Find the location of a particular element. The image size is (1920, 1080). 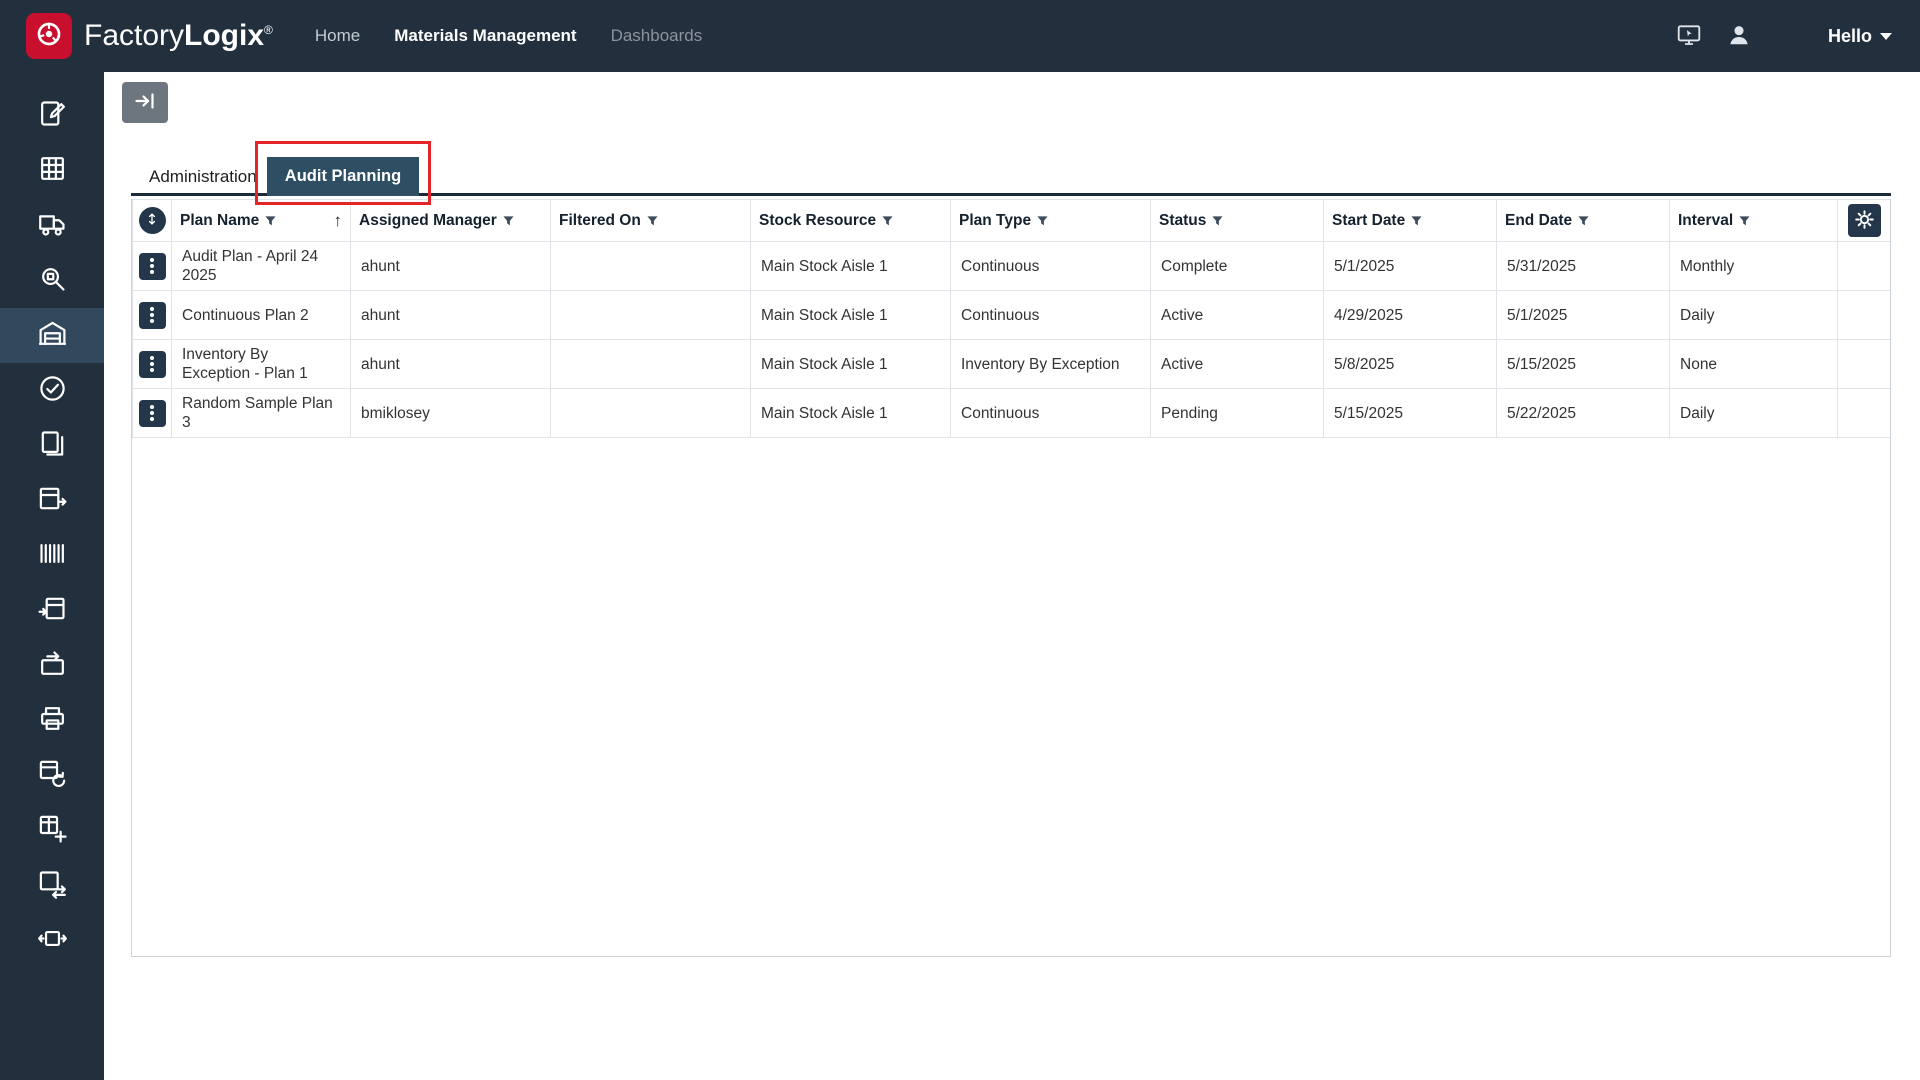

cell-plan-name: Random Sample Plan 3 is located at coordinates (261, 413).